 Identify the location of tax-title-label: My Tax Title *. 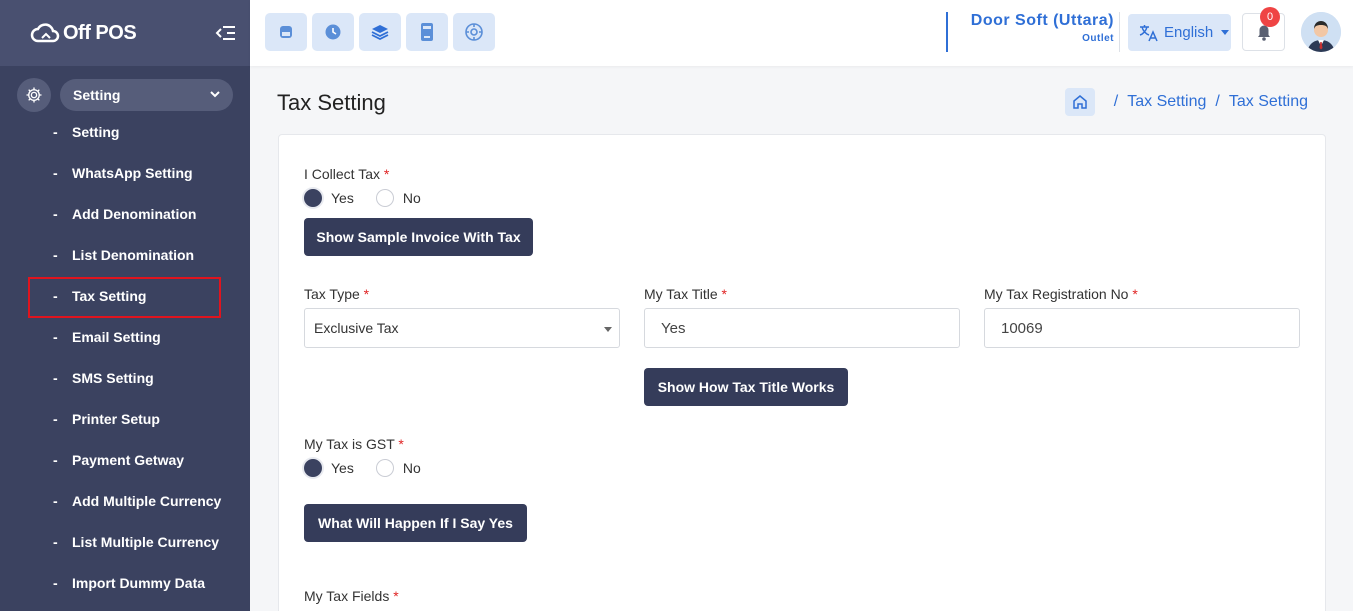
(685, 294).